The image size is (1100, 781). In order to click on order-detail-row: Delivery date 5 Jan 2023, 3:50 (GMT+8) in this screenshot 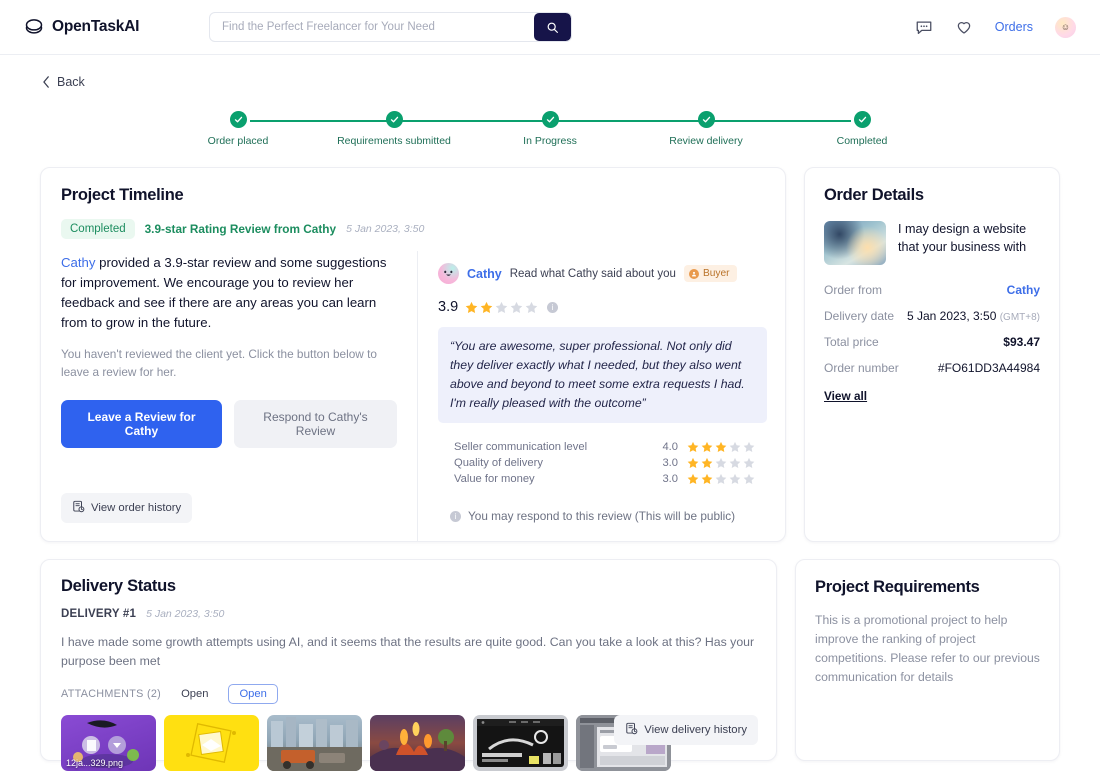, I will do `click(932, 316)`.